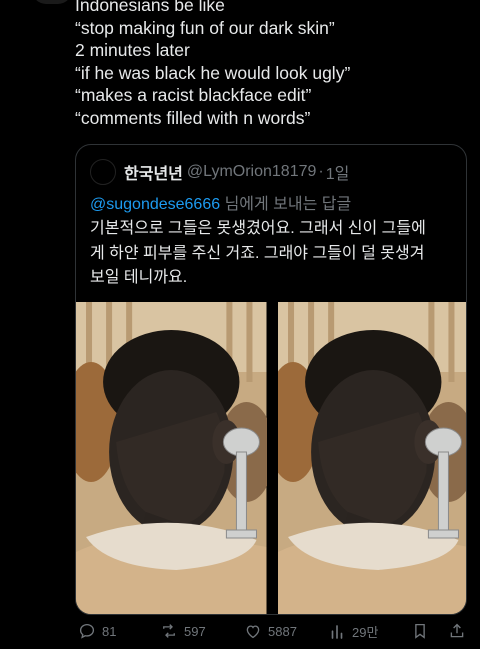  Describe the element at coordinates (286, 204) in the screenshot. I see `reply-suffix: 님에게 보내는 답글` at that location.